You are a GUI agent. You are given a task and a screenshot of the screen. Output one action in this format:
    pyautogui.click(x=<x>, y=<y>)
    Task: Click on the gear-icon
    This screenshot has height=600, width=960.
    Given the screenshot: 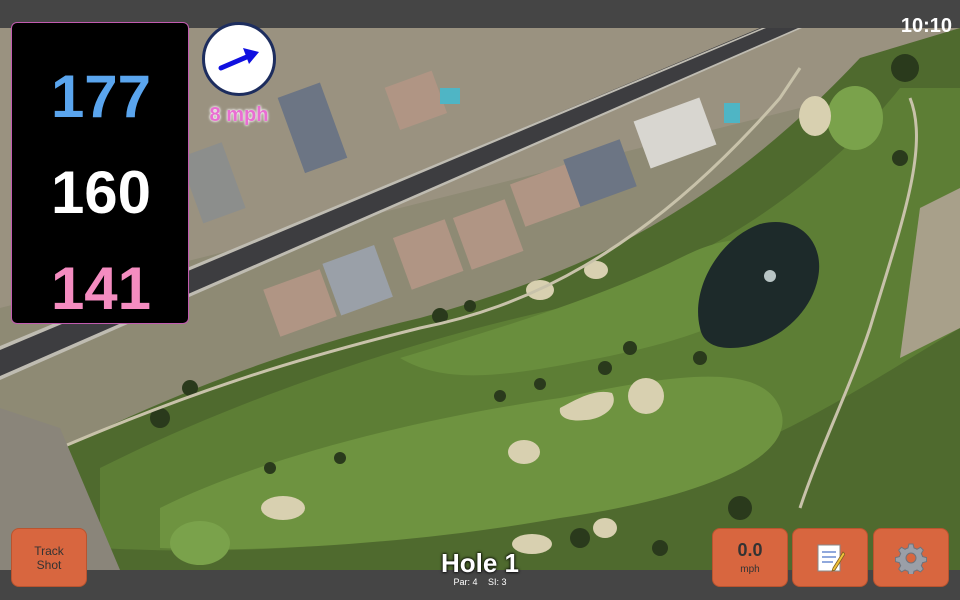 What is the action you would take?
    pyautogui.click(x=911, y=558)
    